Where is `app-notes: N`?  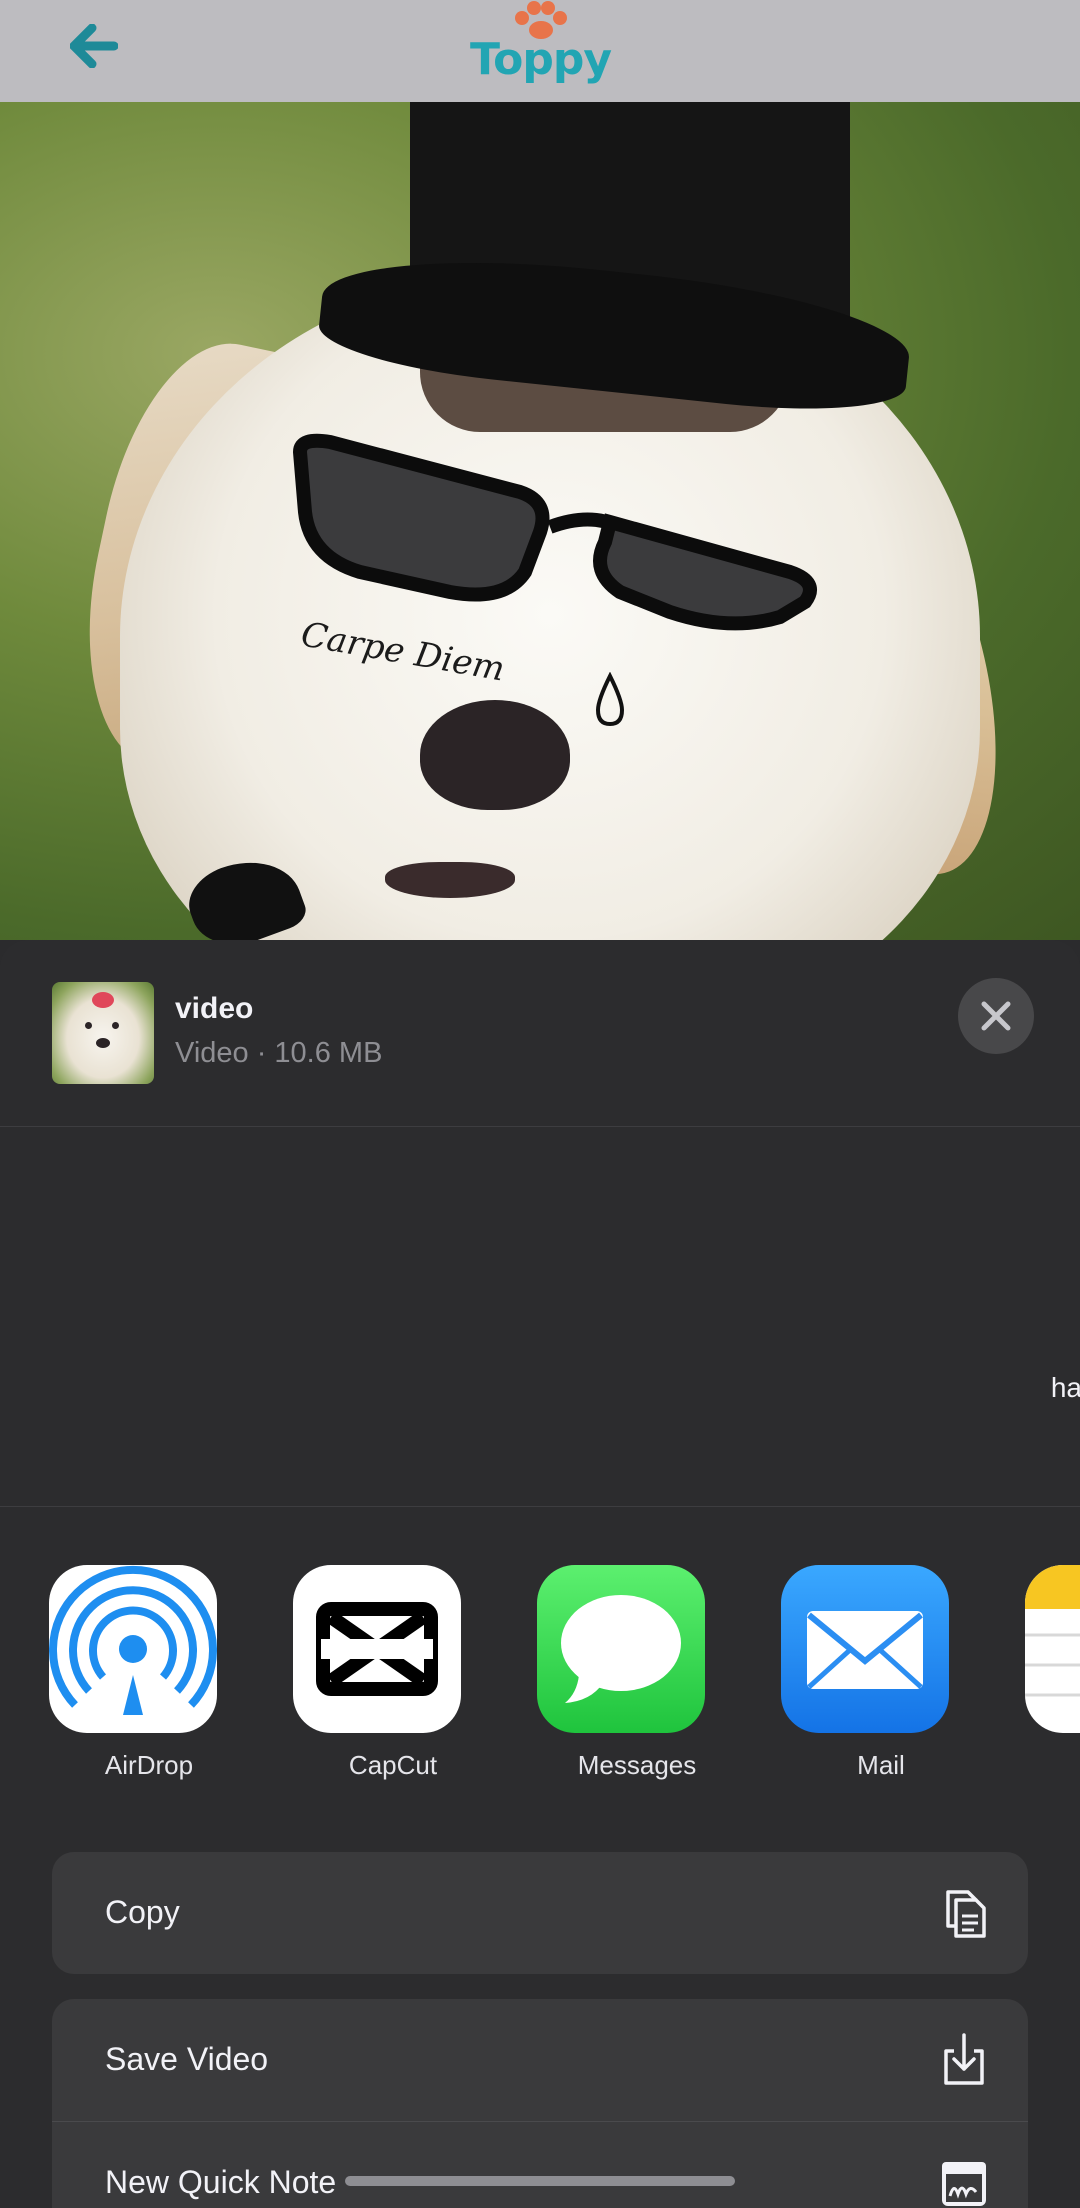
app-notes: N is located at coordinates (1036, 1665).